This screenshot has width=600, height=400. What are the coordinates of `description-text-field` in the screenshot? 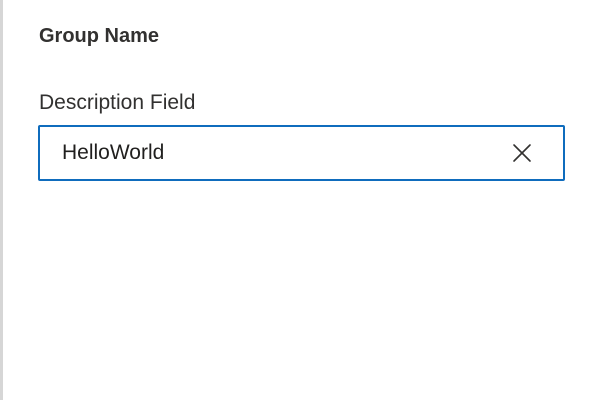 It's located at (301, 153).